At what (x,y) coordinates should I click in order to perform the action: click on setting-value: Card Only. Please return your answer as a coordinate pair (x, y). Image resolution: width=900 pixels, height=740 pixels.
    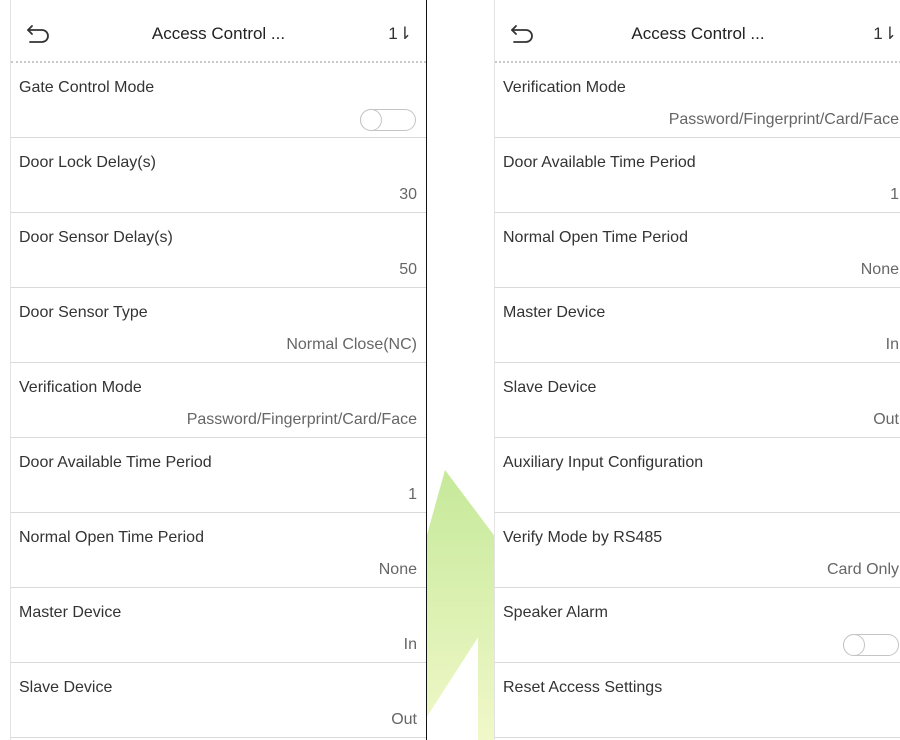
    Looking at the image, I should click on (862, 569).